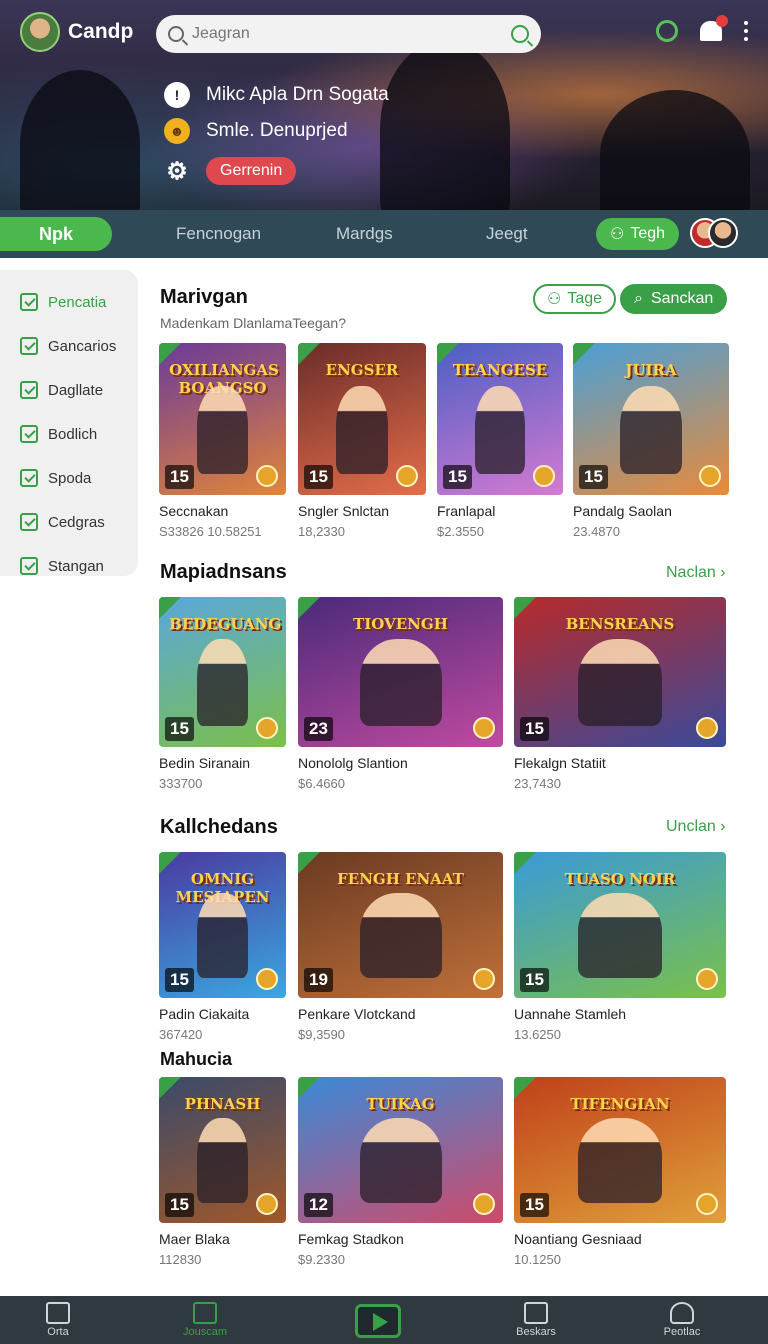  Describe the element at coordinates (205, 1313) in the screenshot. I see `store-icon` at that location.